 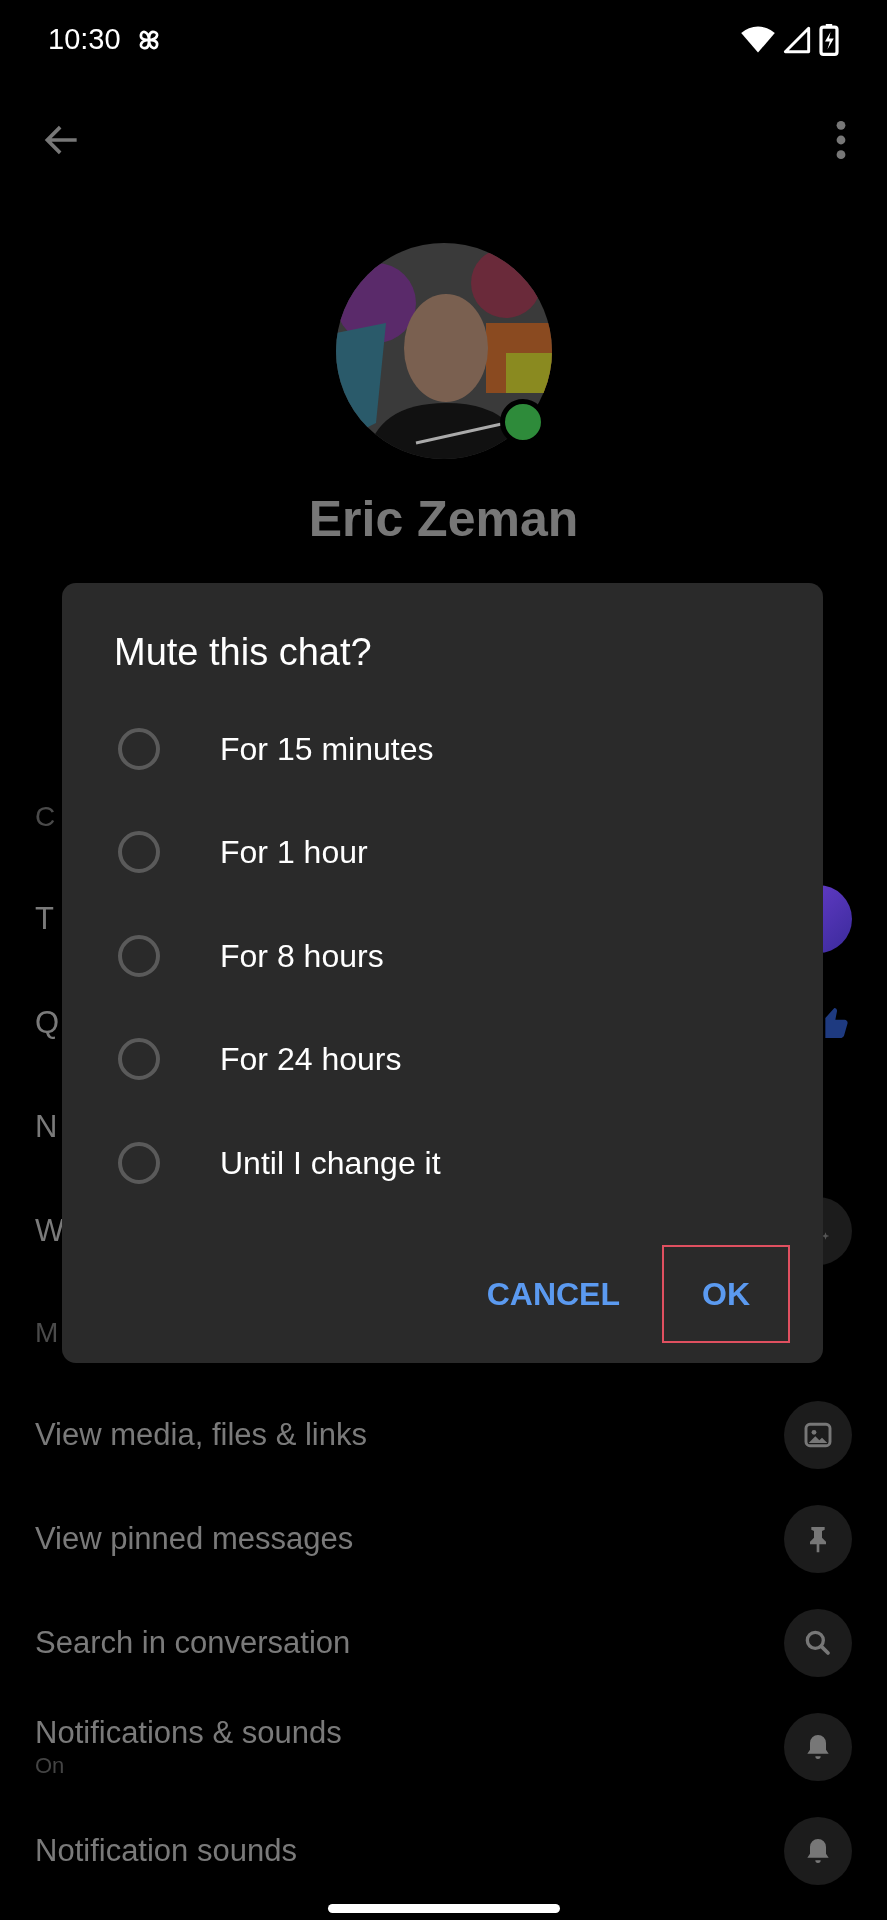 What do you see at coordinates (302, 956) in the screenshot?
I see `option-label: For 8 hours` at bounding box center [302, 956].